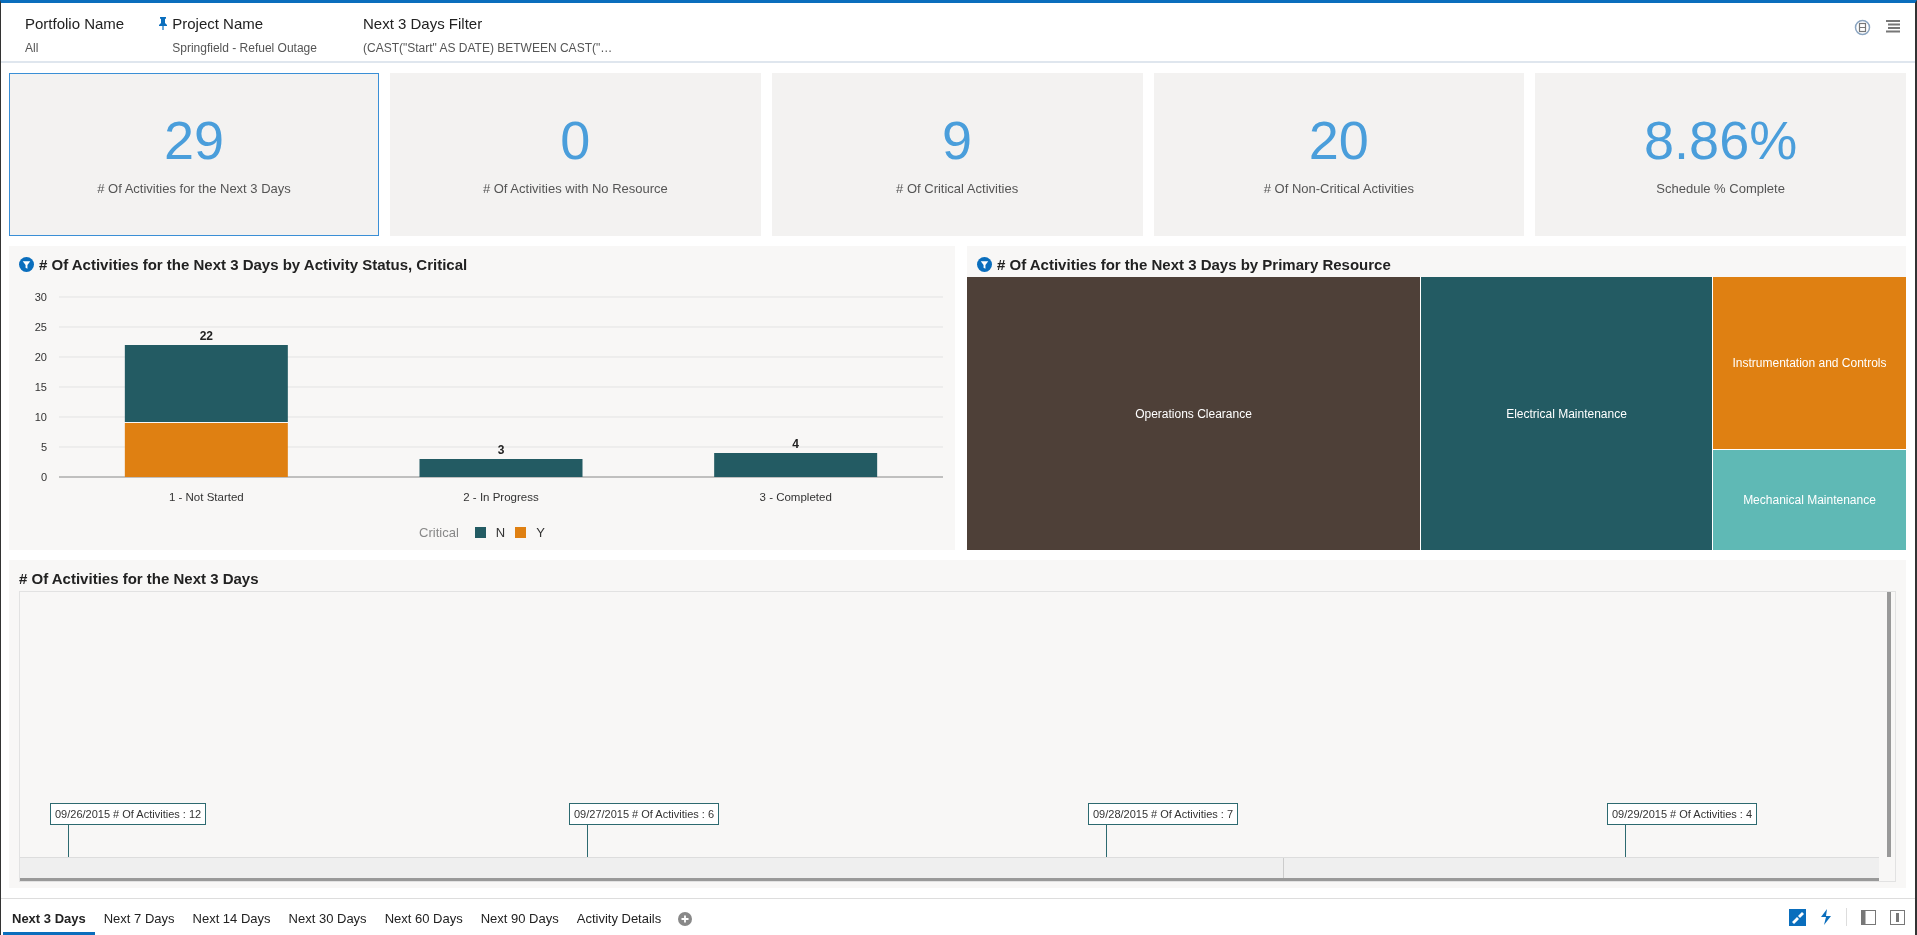 This screenshot has width=1917, height=935. What do you see at coordinates (685, 919) in the screenshot?
I see `plus-icon` at bounding box center [685, 919].